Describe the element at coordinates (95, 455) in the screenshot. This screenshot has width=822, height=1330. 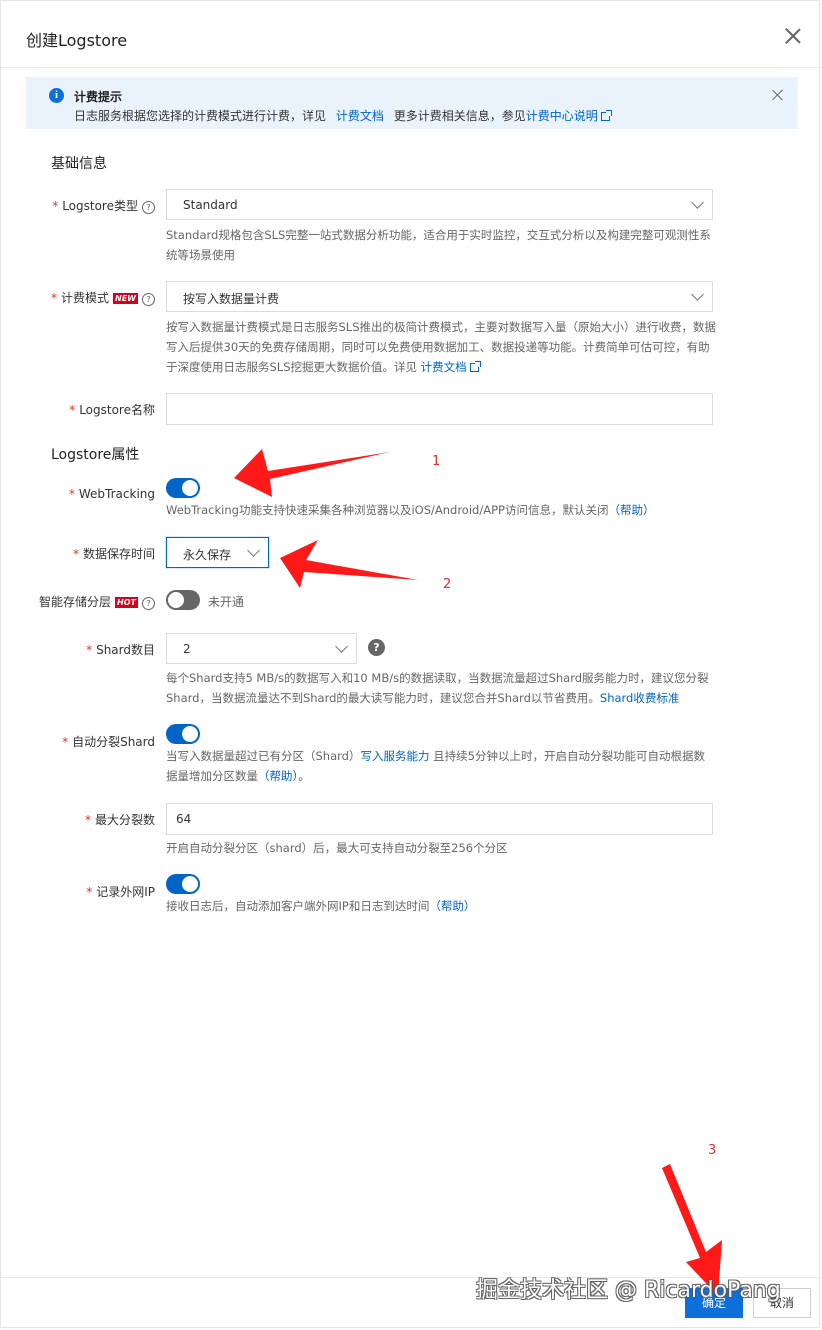
I see `section-title-props: Logstore属性` at that location.